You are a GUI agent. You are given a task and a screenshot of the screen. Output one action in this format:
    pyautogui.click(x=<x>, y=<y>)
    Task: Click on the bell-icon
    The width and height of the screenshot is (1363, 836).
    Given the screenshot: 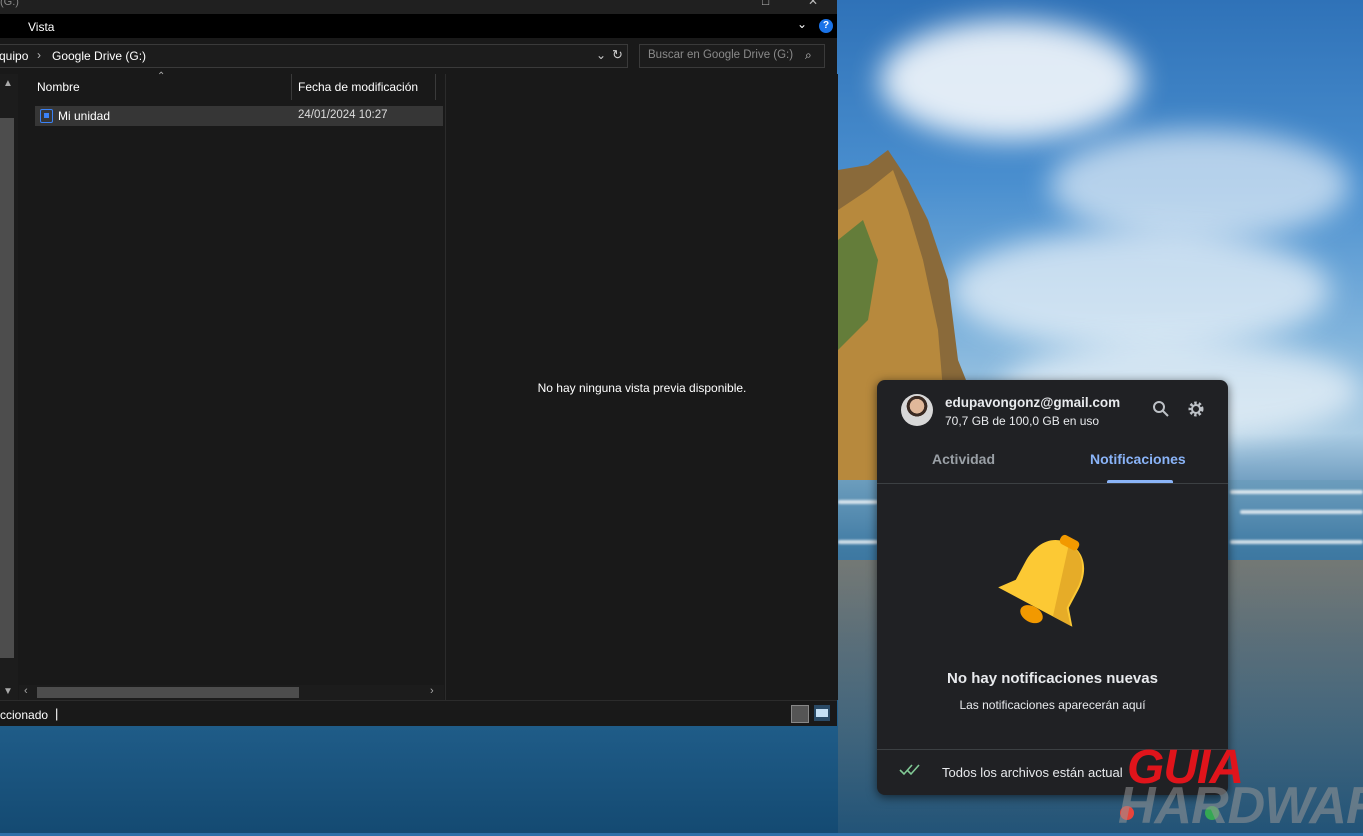 What is the action you would take?
    pyautogui.click(x=1041, y=580)
    